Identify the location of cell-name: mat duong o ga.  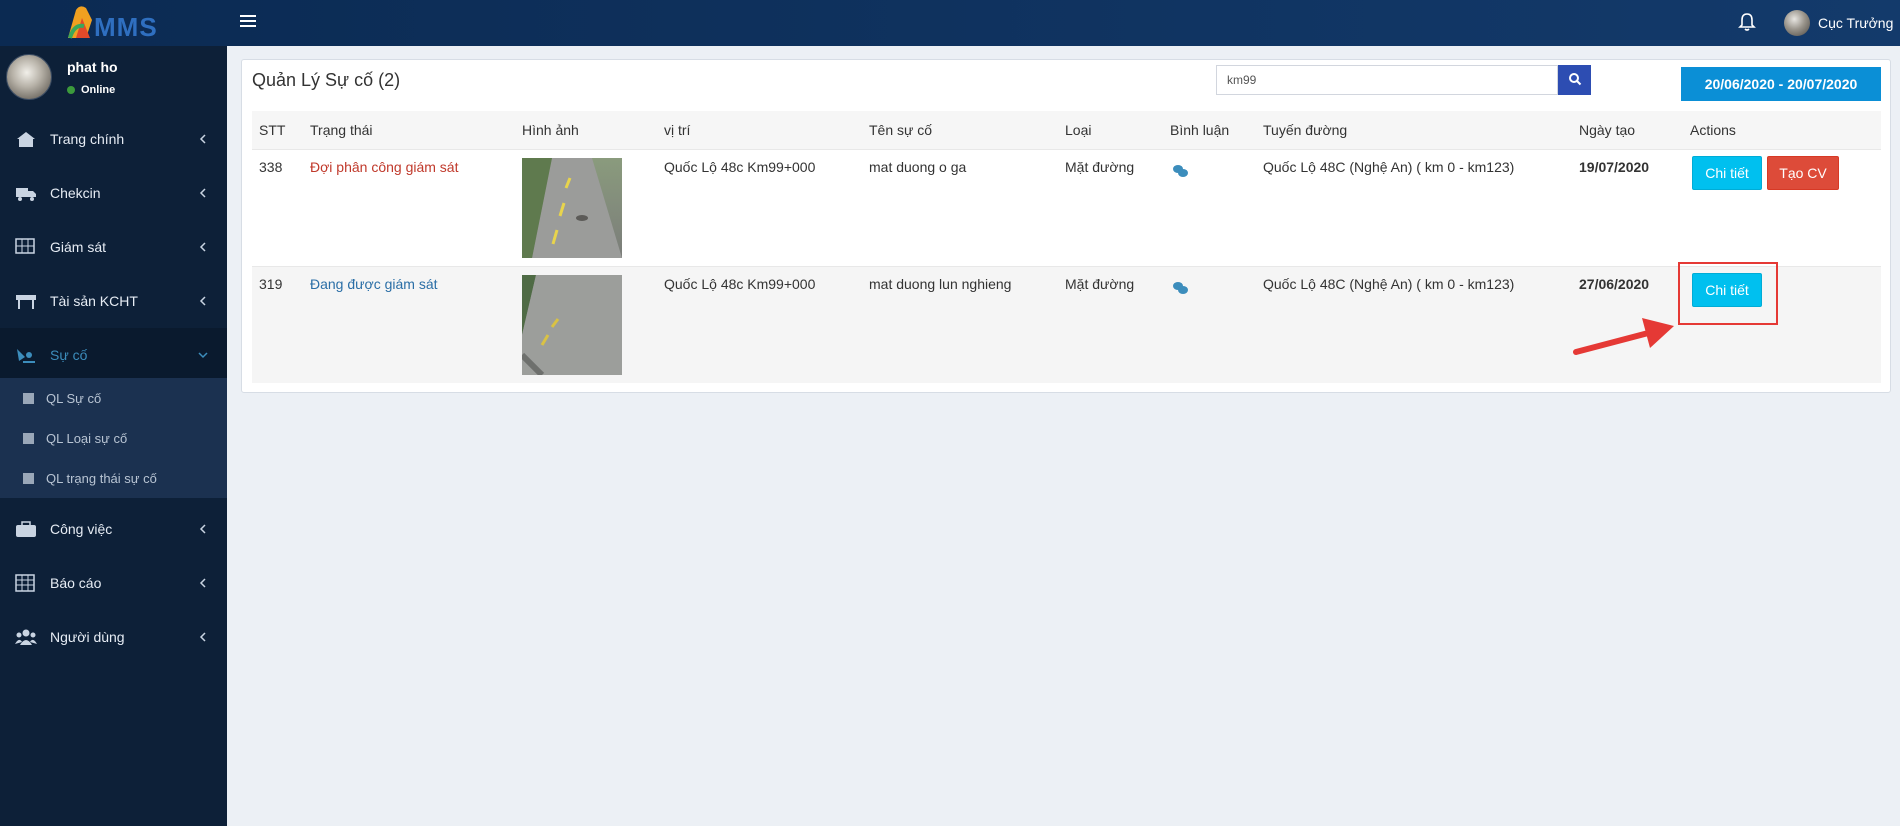
(918, 167).